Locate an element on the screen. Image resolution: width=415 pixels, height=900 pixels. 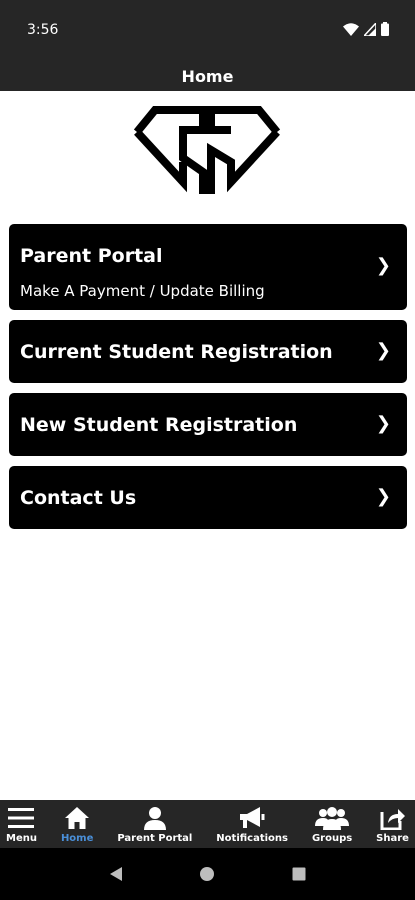
wifi-icon is located at coordinates (351, 29).